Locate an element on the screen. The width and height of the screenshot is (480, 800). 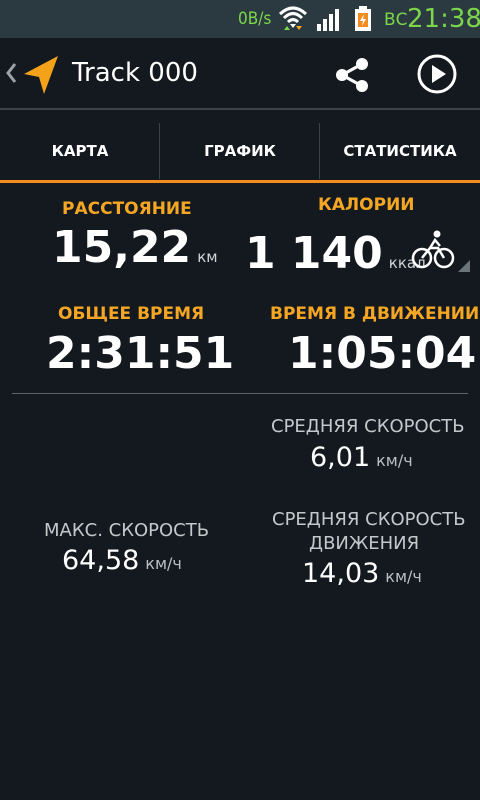
wifi-icon is located at coordinates (293, 20).